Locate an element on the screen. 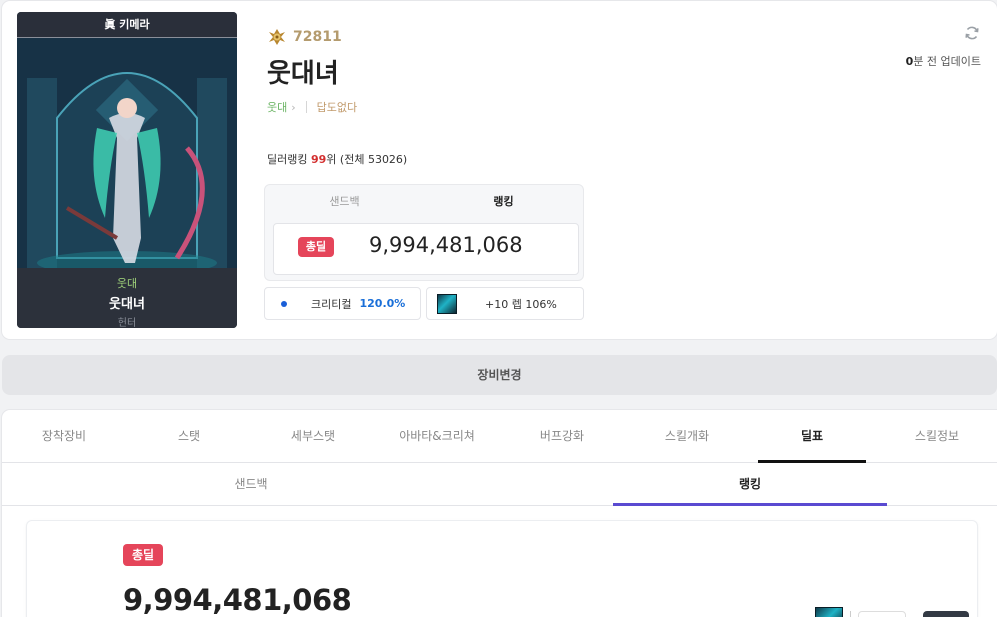 The image size is (997, 617). tab-skill-info: 스킬정보 is located at coordinates (937, 436).